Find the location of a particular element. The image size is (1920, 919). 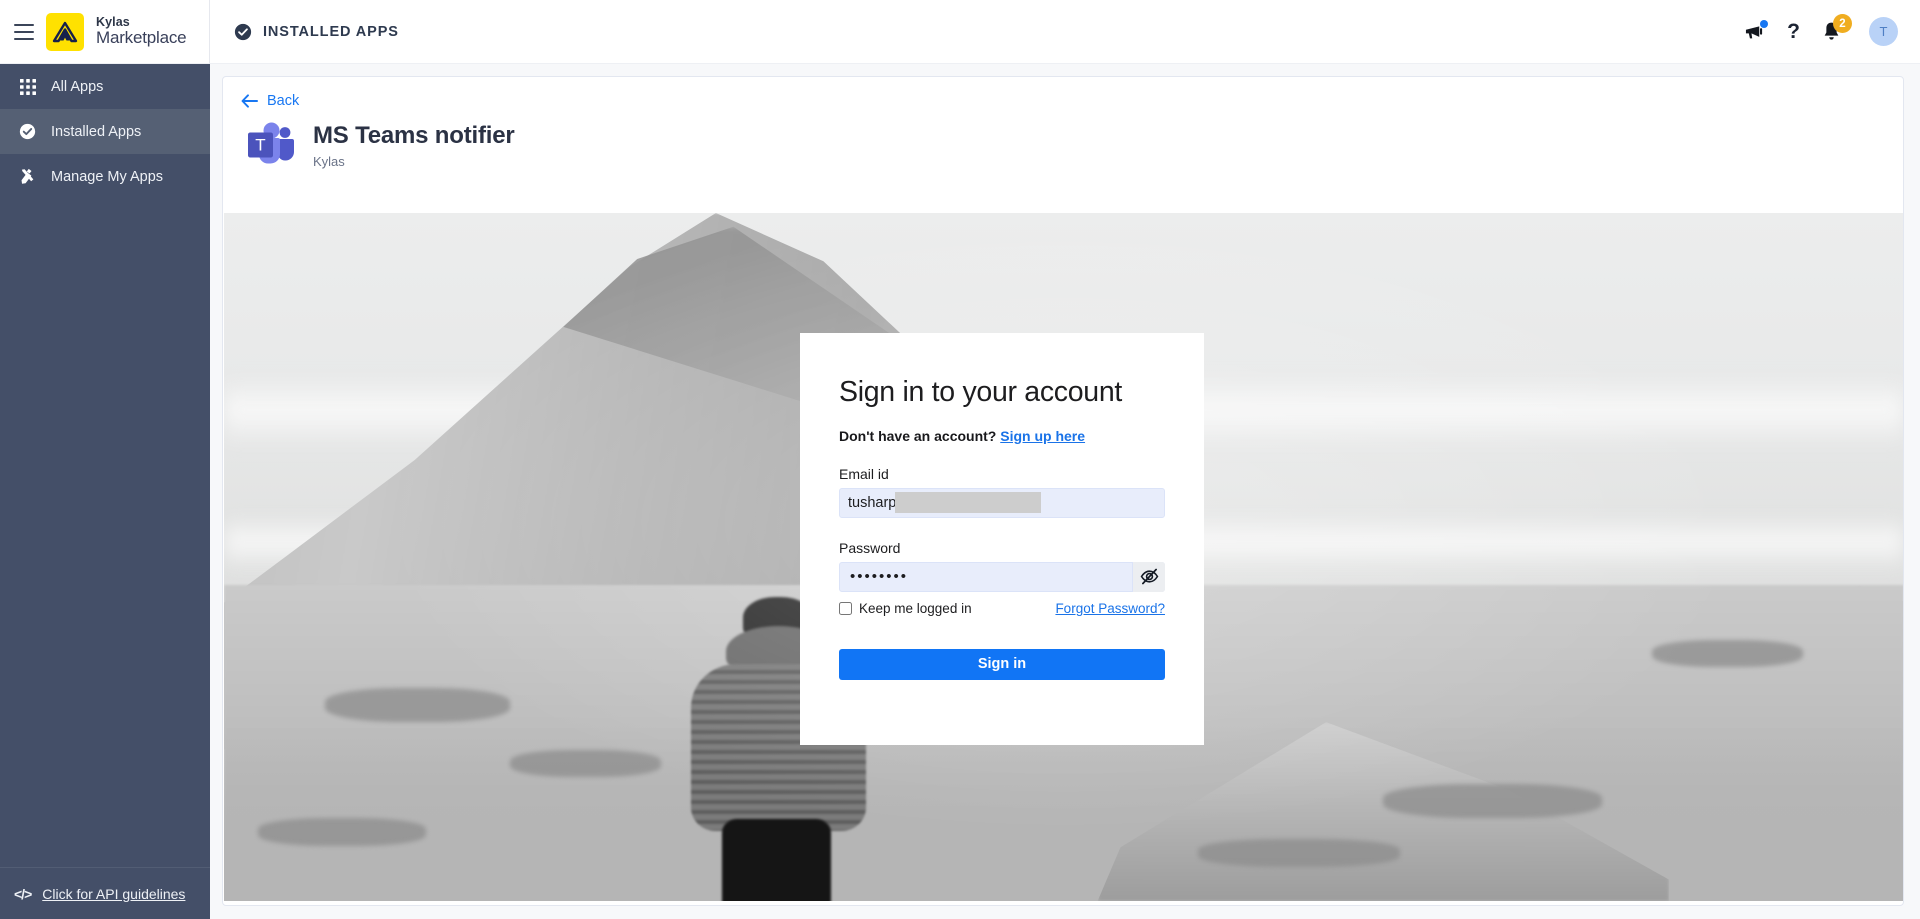

hamburger-menu-icon is located at coordinates (24, 31).